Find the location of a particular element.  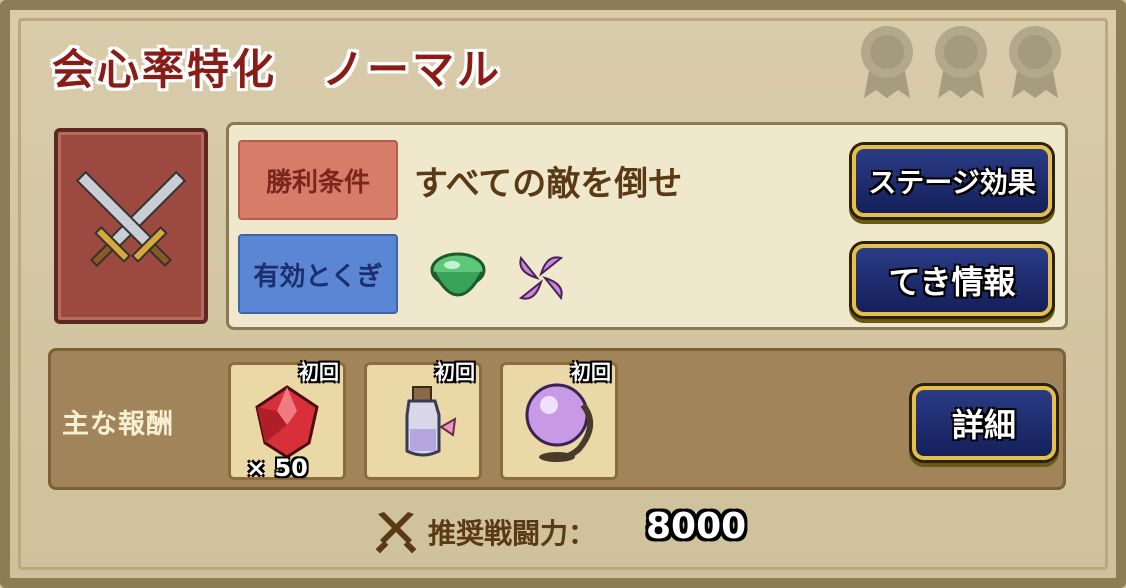

green-drop-icon is located at coordinates (458, 274).